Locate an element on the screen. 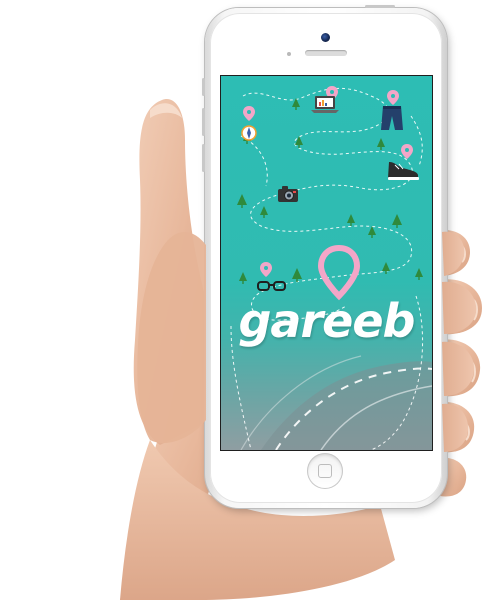 Image resolution: width=499 pixels, height=600 pixels. home-button is located at coordinates (325, 471).